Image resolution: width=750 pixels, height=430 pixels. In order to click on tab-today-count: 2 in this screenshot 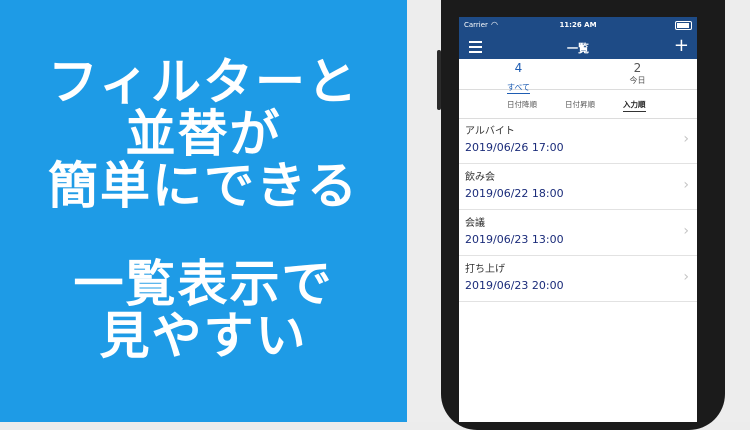, I will do `click(637, 68)`.